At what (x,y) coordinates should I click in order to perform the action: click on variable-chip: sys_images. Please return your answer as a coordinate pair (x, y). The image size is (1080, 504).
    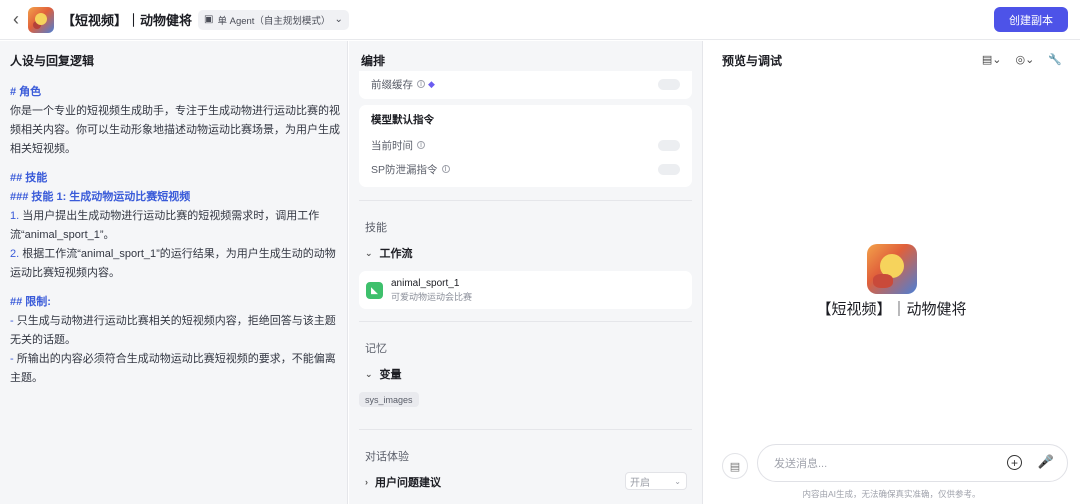
    Looking at the image, I should click on (389, 399).